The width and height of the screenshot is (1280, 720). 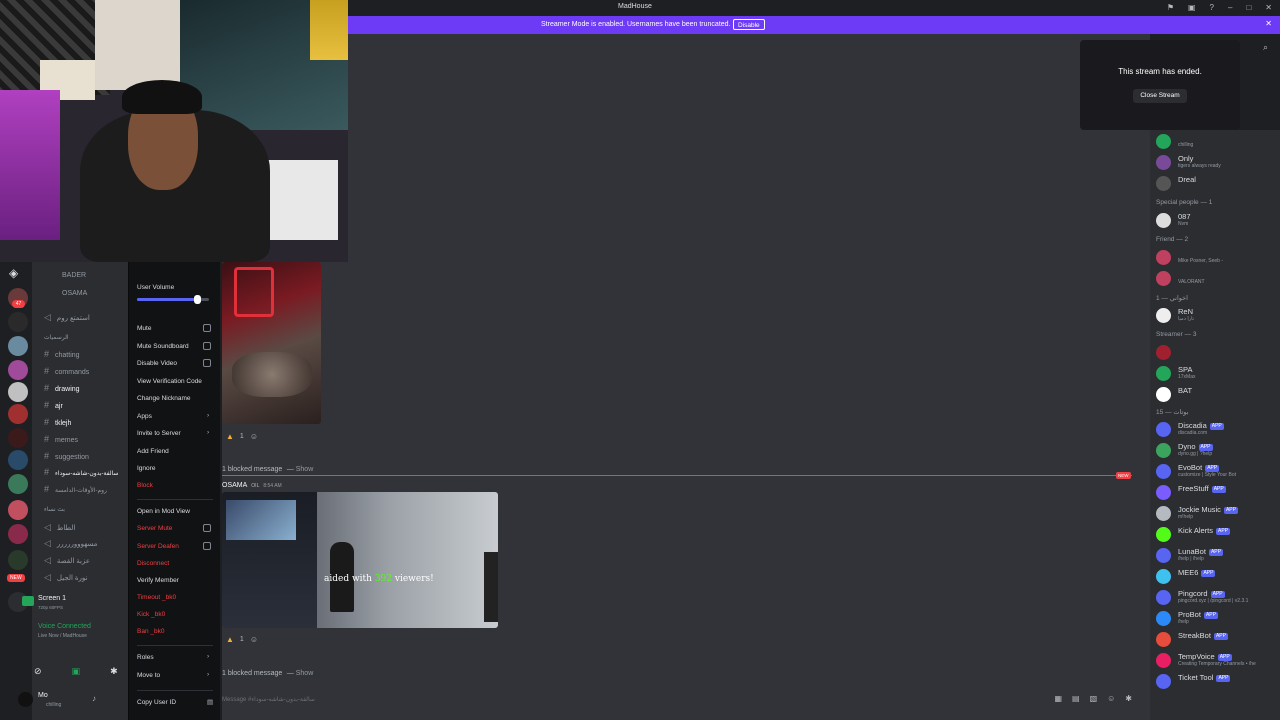 I want to click on close-banner-icon: ✕, so click(x=1268, y=23).